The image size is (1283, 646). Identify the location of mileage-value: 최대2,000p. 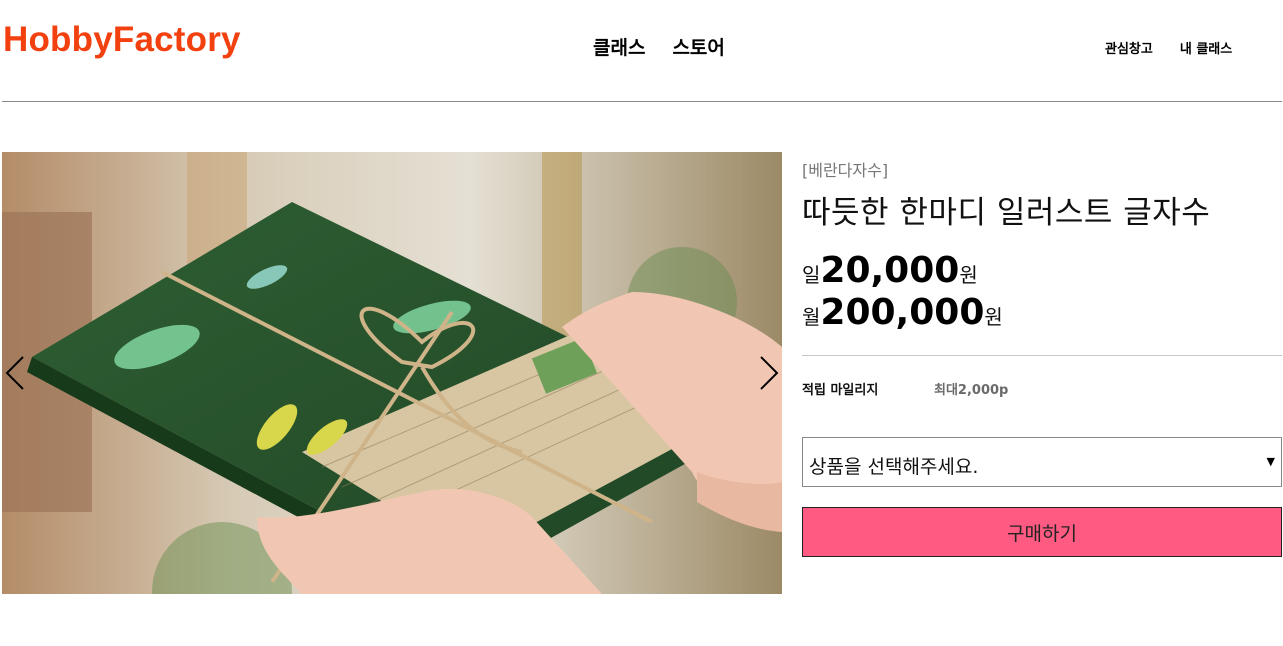
(971, 390).